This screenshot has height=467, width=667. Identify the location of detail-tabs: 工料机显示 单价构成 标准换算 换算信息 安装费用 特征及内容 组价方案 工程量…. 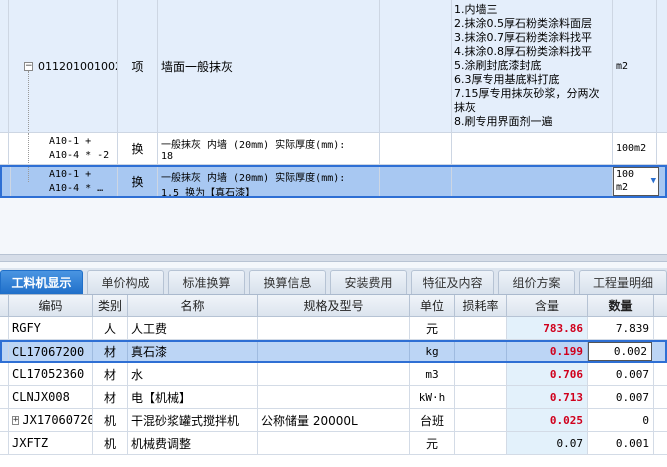
(333, 281).